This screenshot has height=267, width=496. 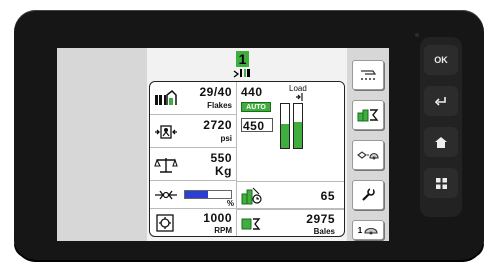 I want to click on pressure-unit: psi, so click(x=226, y=138).